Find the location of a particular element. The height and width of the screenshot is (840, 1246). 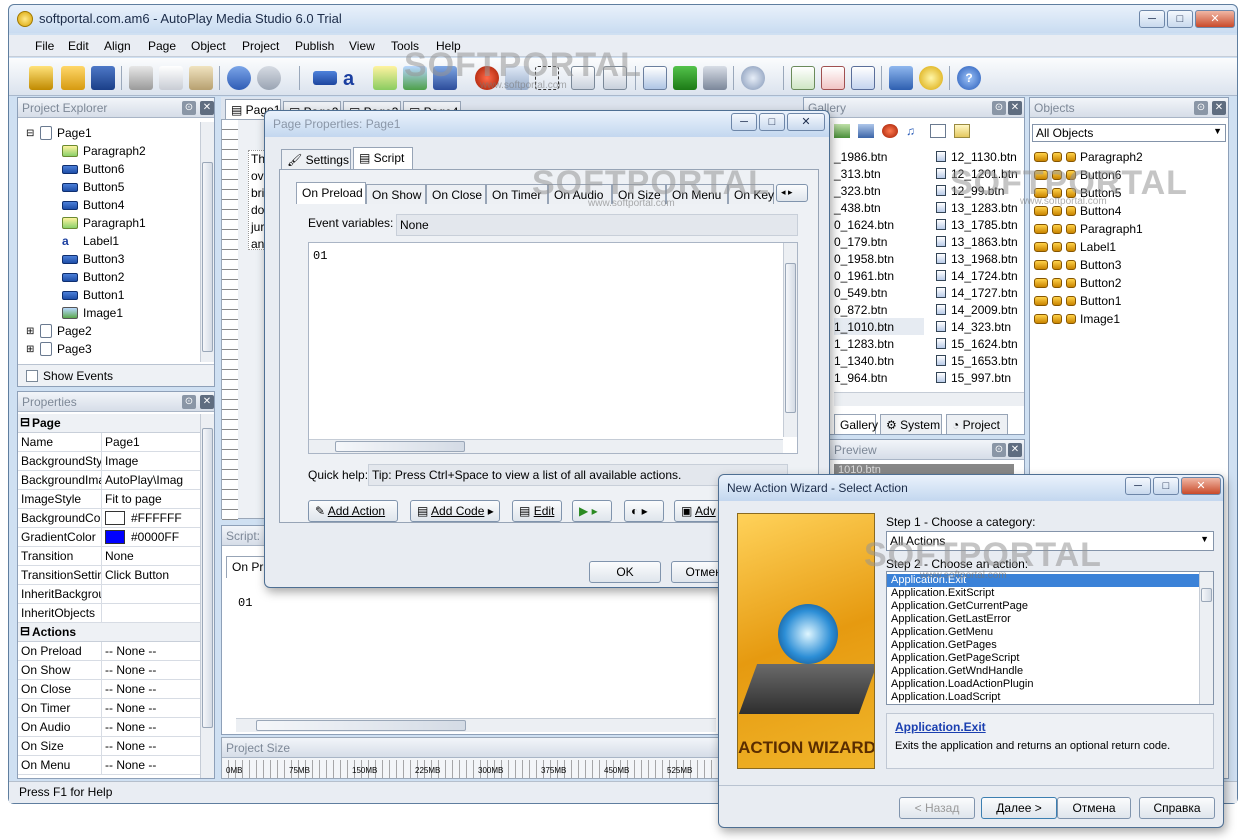

gallery-file: 1_1010.btn is located at coordinates (879, 326).